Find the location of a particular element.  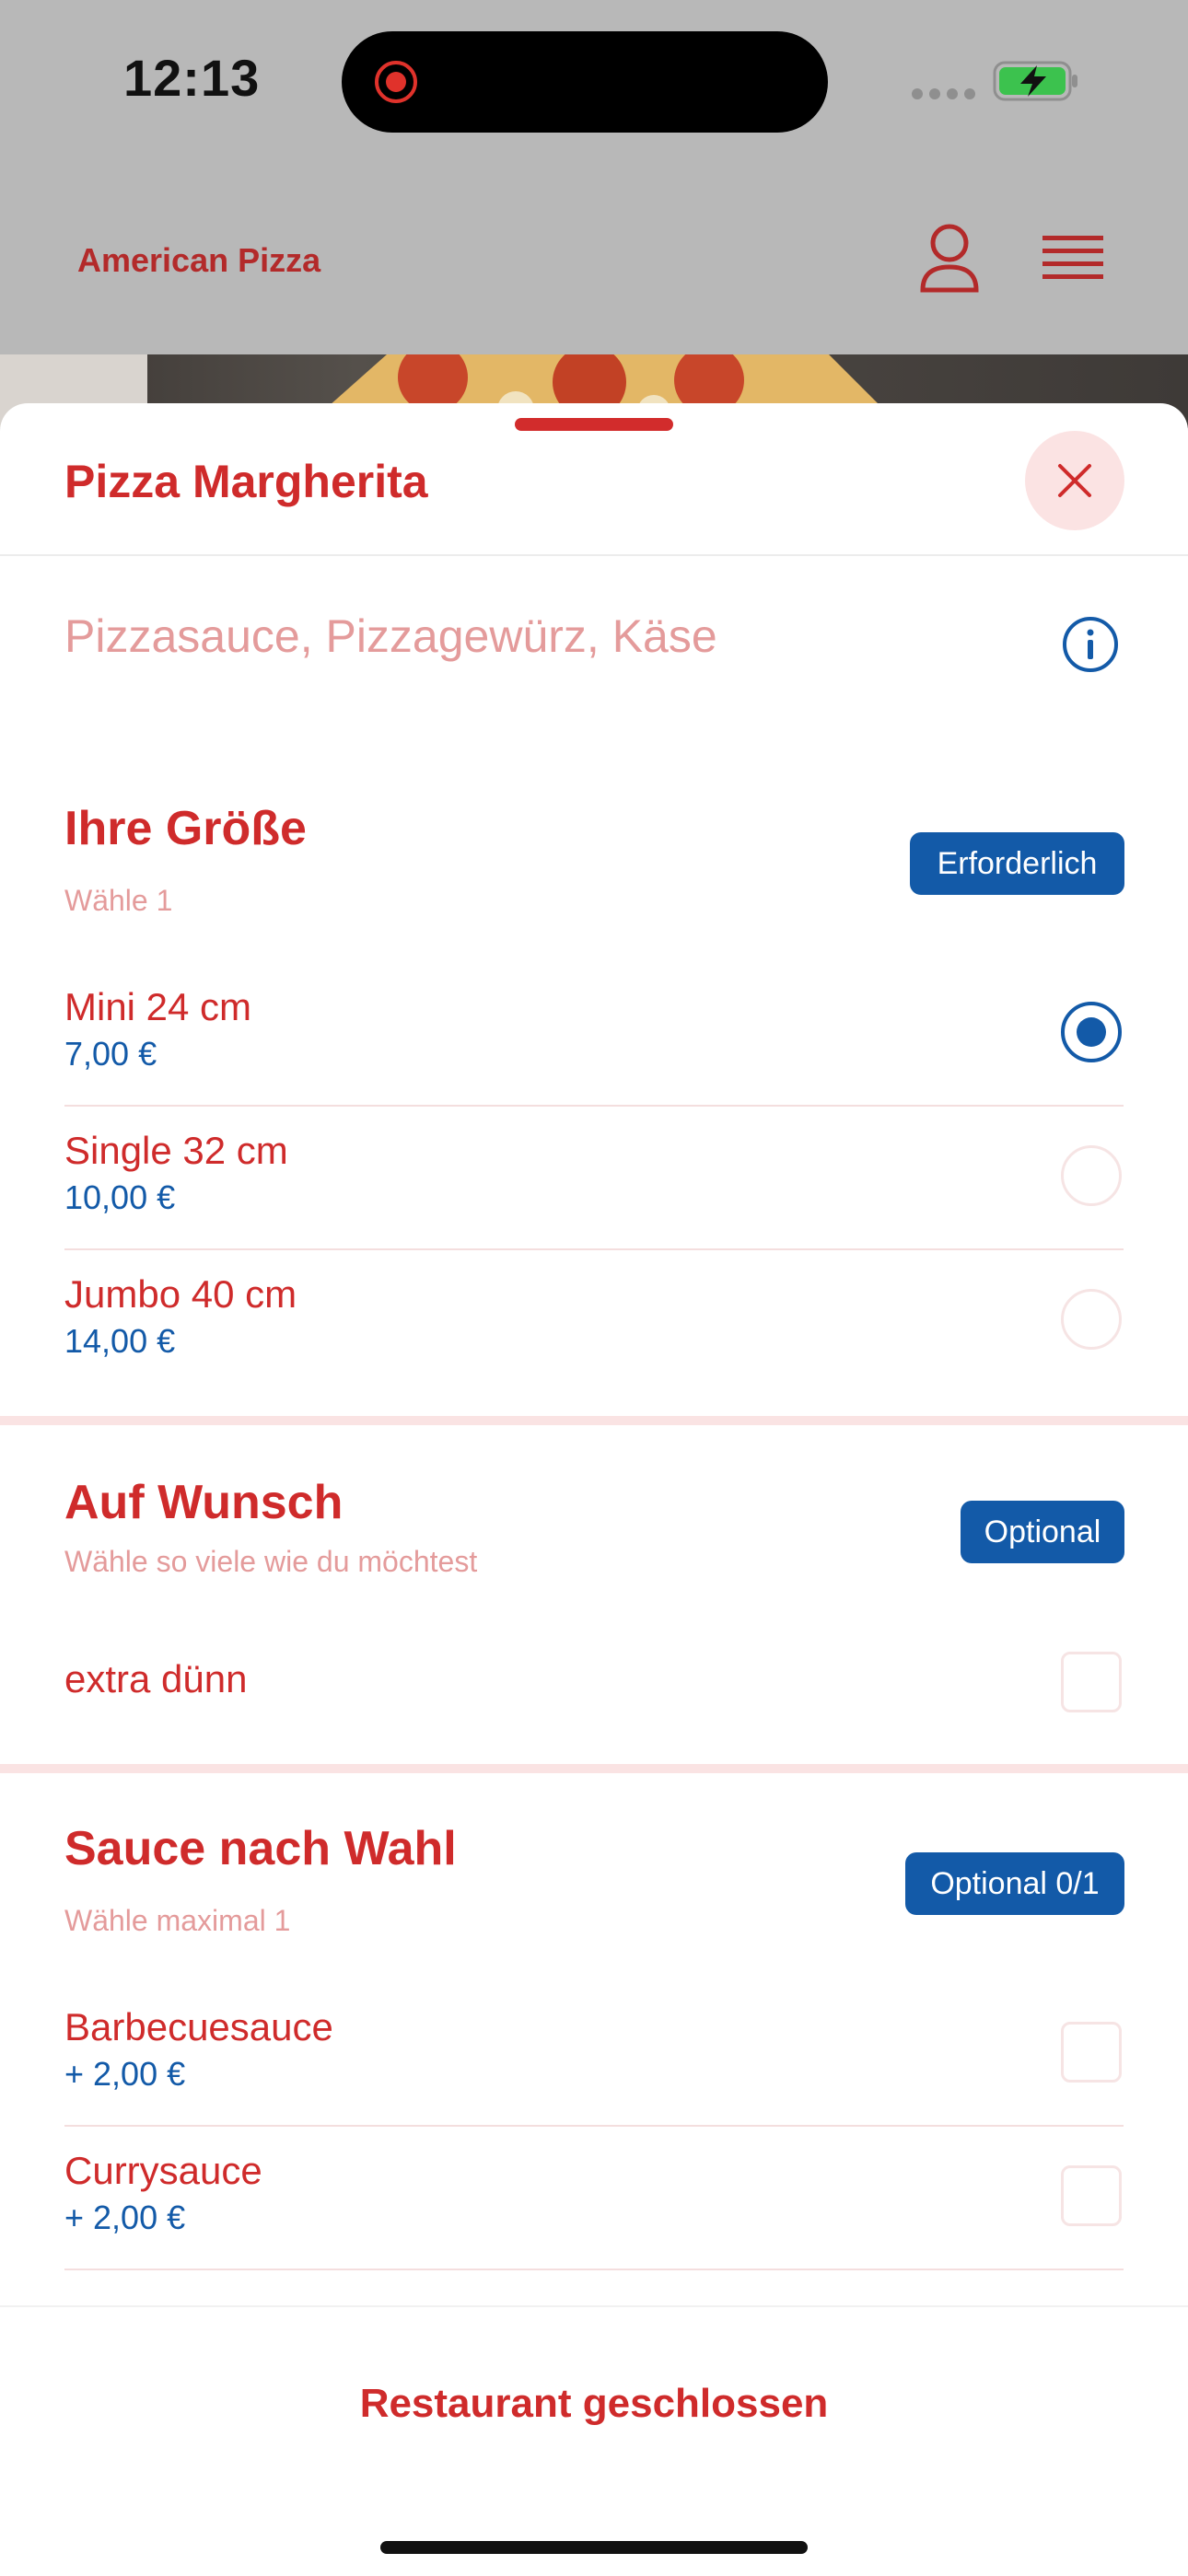

extras-group-subtitle: Wähle so viele wie du möchtest is located at coordinates (271, 1561).